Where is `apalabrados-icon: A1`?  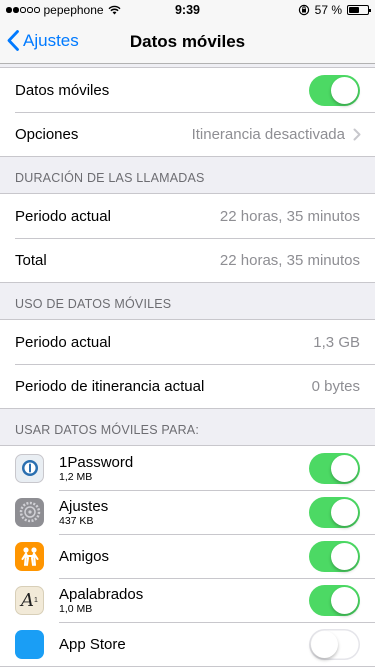
apalabrados-icon: A1 is located at coordinates (29, 600).